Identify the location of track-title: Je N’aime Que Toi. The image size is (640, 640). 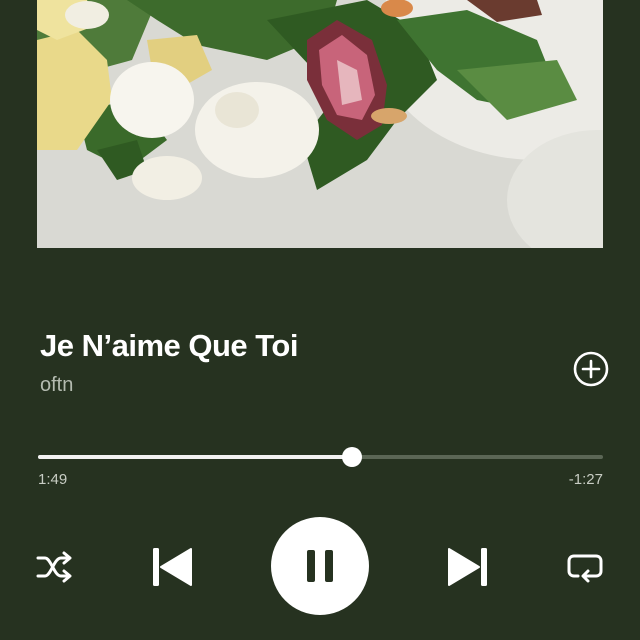
(169, 346).